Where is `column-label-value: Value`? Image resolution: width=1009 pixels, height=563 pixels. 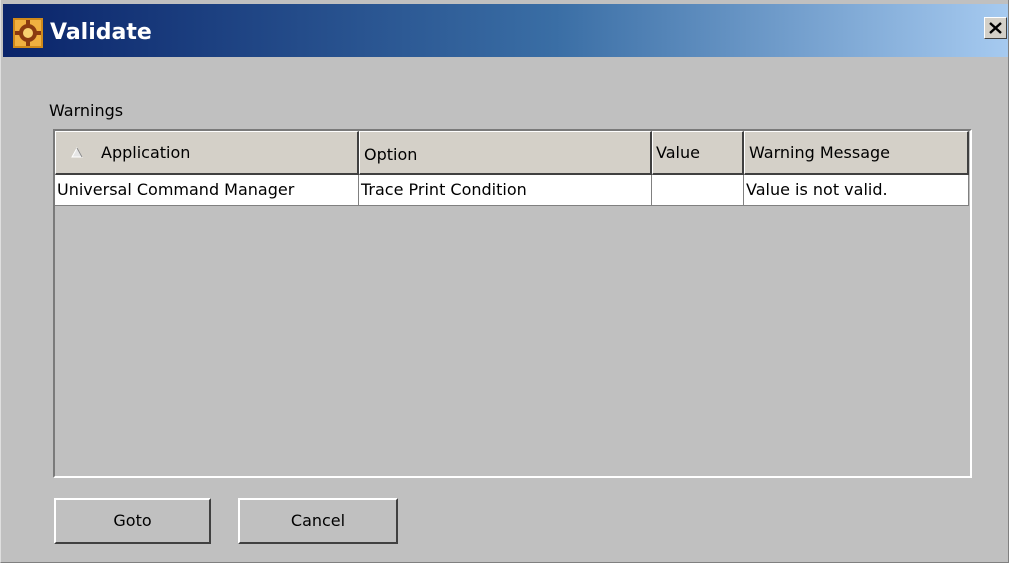 column-label-value: Value is located at coordinates (678, 152).